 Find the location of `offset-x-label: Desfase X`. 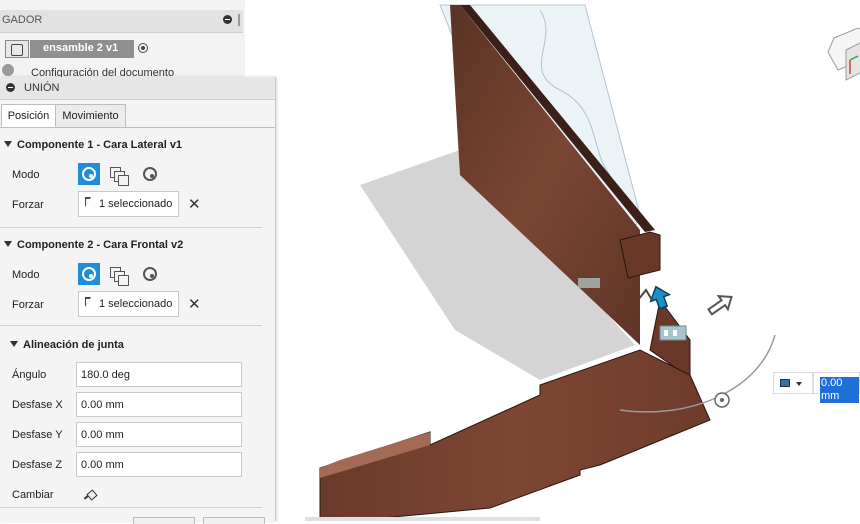

offset-x-label: Desfase X is located at coordinates (37, 405).